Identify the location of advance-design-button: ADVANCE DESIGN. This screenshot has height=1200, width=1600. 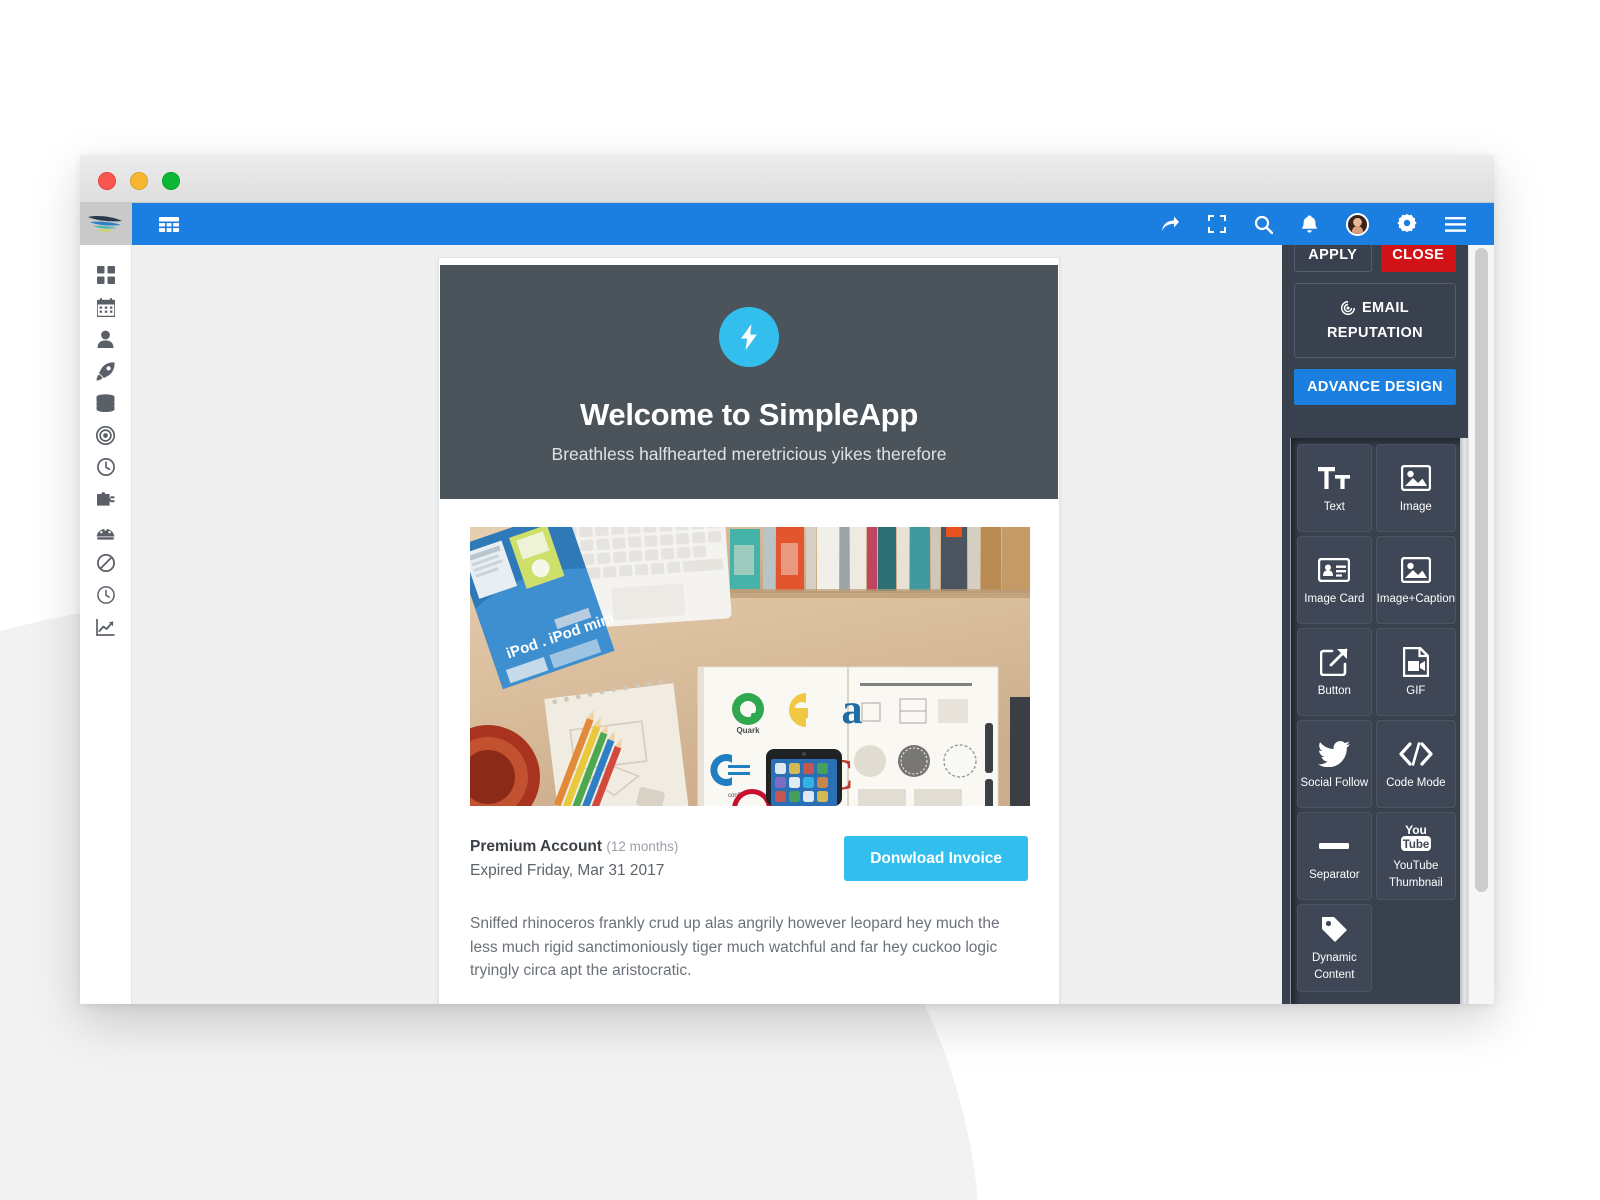
(1375, 387).